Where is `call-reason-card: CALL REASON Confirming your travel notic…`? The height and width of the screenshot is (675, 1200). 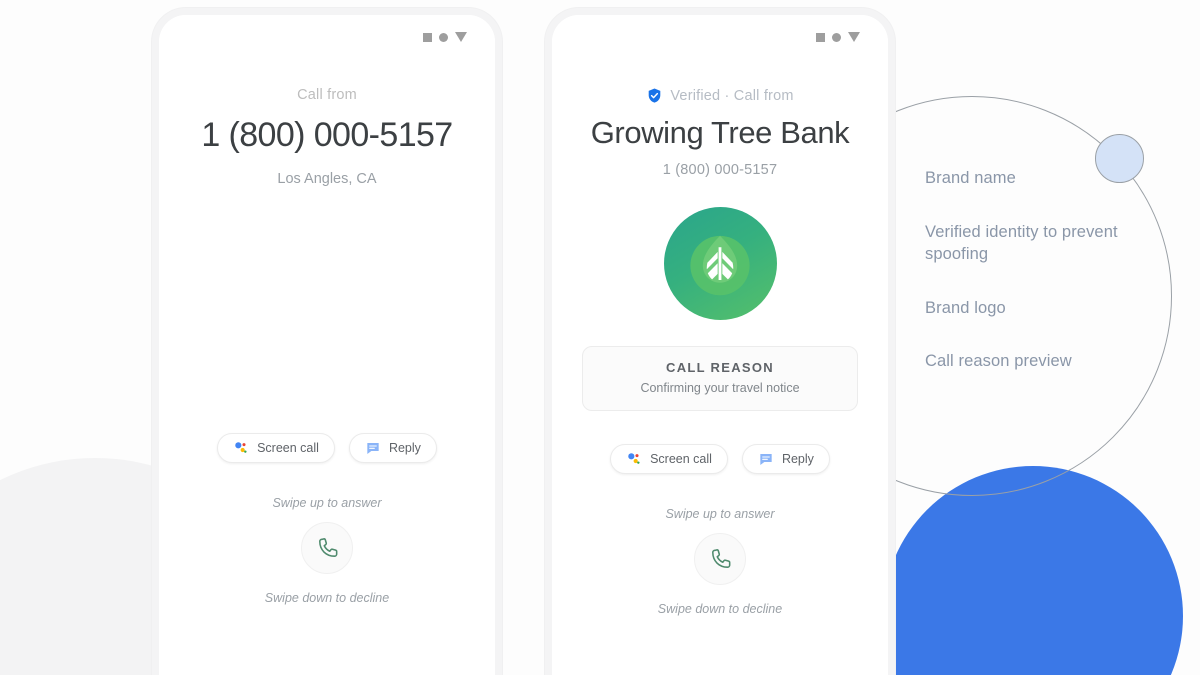
call-reason-card: CALL REASON Confirming your travel notic… is located at coordinates (720, 378).